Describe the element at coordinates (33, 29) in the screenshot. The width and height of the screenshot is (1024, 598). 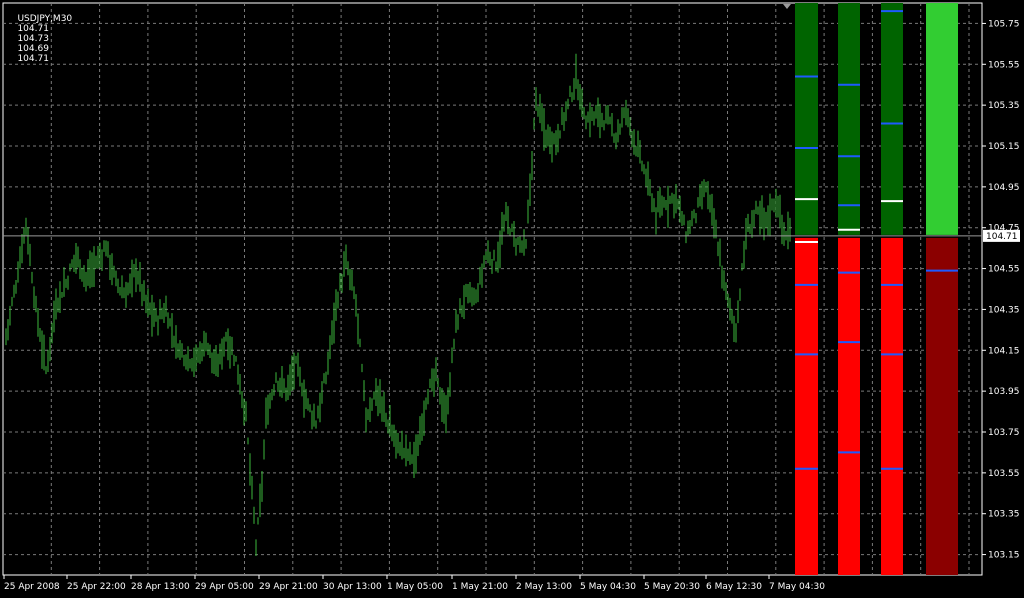
I see `open-value: 104.71` at that location.